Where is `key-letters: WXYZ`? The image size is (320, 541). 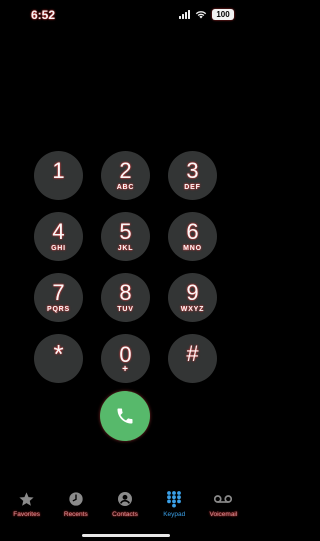
key-letters: WXYZ is located at coordinates (192, 309).